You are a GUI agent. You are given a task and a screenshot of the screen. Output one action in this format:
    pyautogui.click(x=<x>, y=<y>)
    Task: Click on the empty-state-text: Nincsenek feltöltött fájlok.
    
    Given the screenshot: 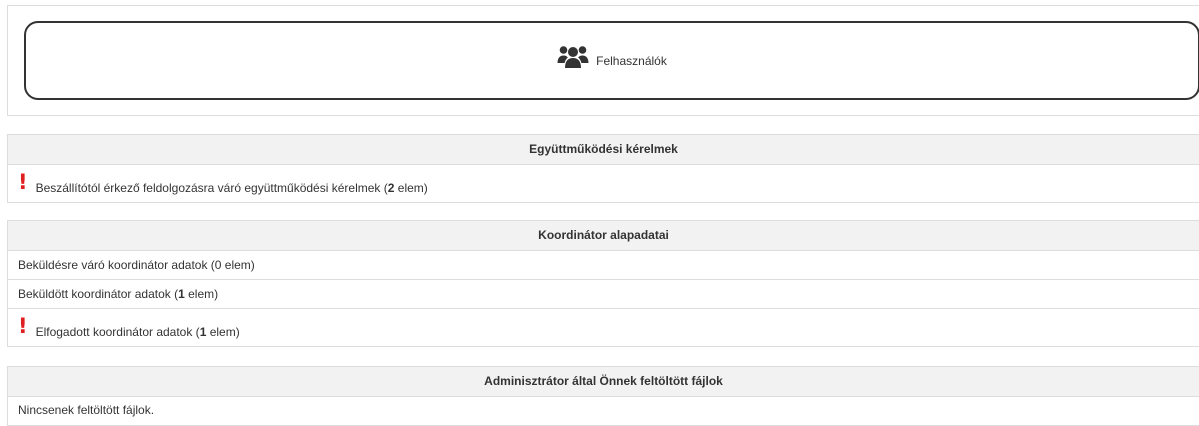 What is the action you would take?
    pyautogui.click(x=86, y=409)
    